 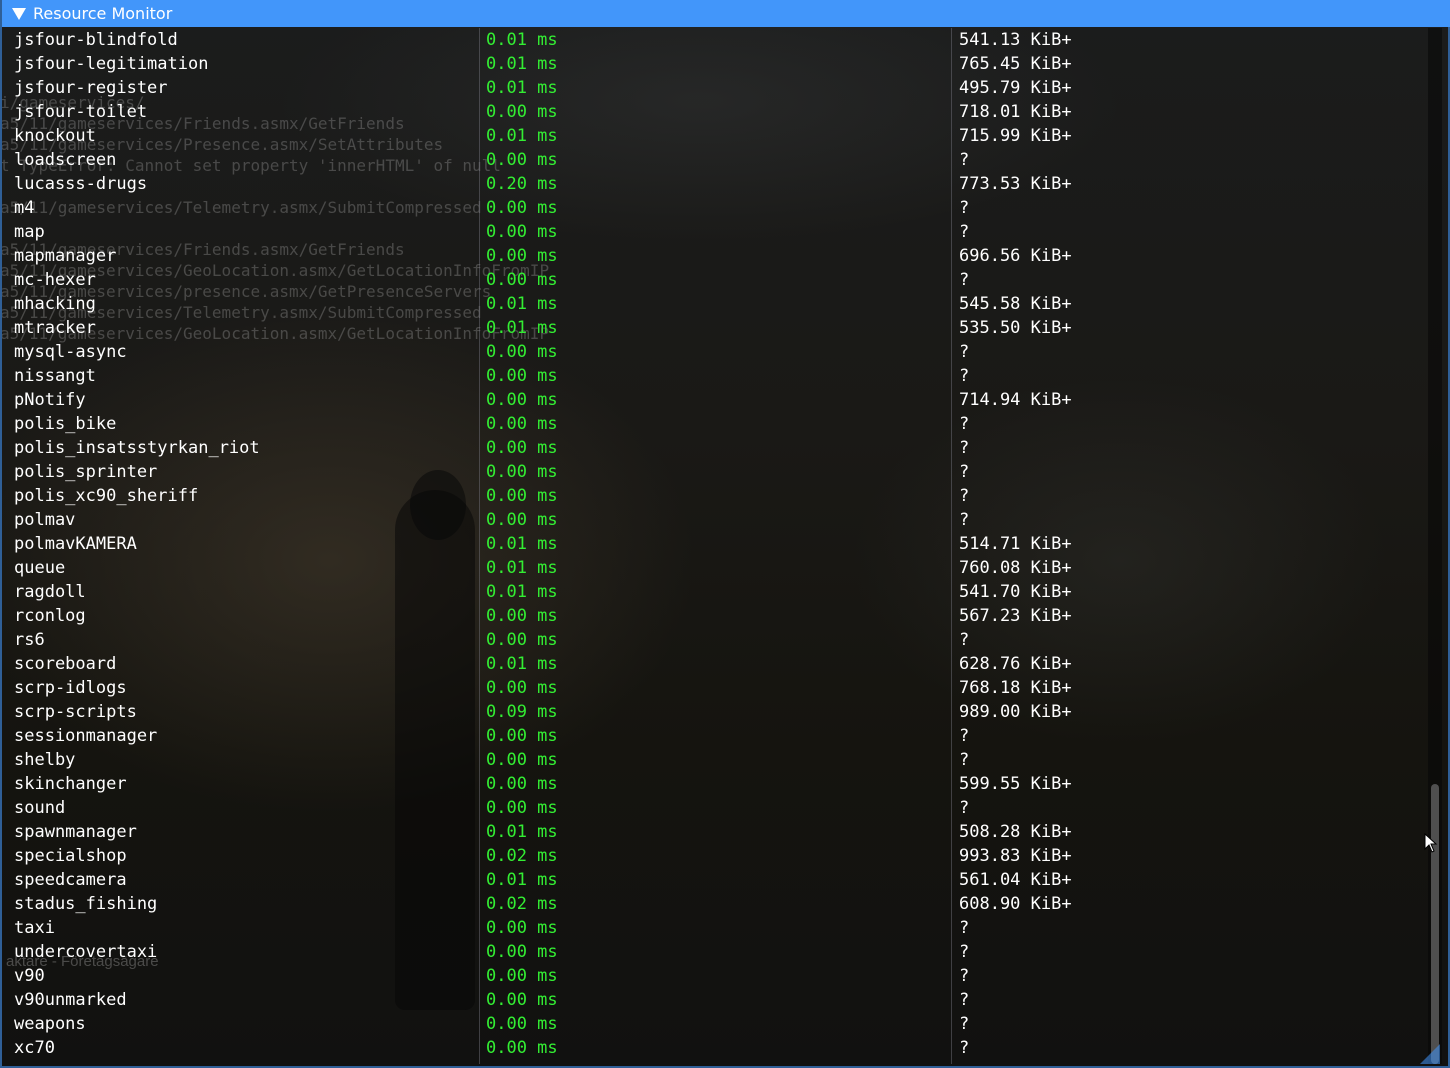 What do you see at coordinates (1015, 40) in the screenshot?
I see `resource-memory: 541.13 KiB+` at bounding box center [1015, 40].